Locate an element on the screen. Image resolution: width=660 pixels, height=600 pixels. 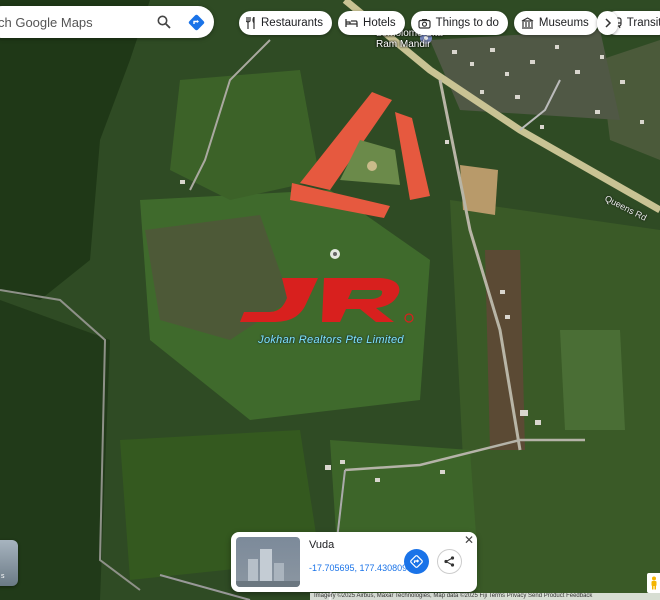
share-button is located at coordinates (449, 561).